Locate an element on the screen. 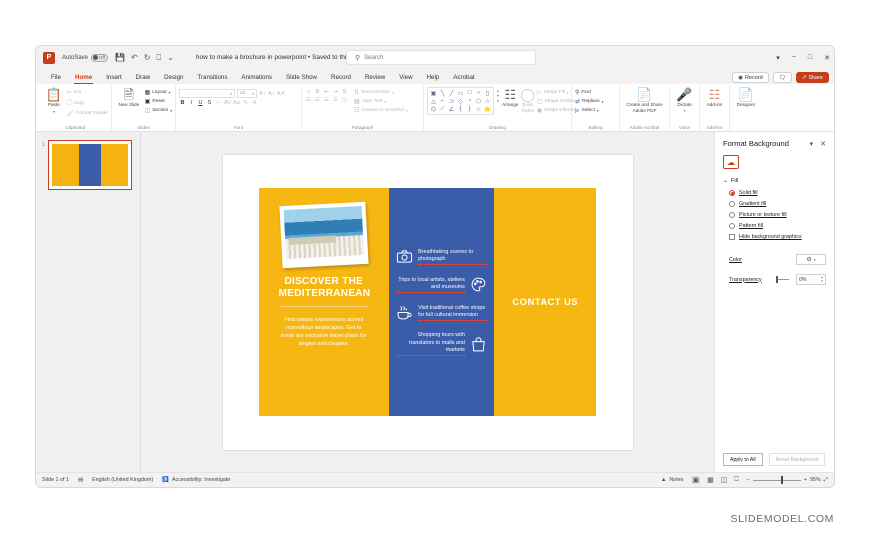 The height and width of the screenshot is (539, 870). line-spacing-button: ⇅ is located at coordinates (344, 92).